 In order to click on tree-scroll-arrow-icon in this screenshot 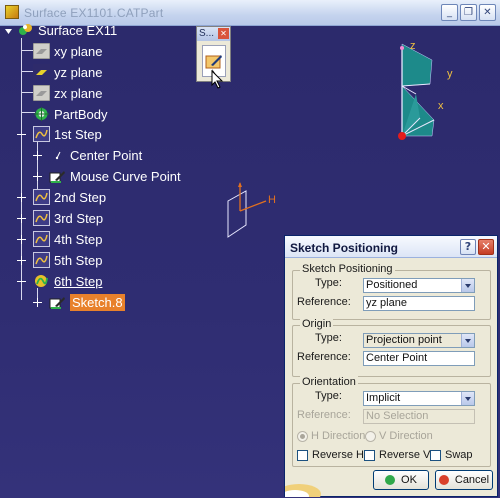, I will do `click(8, 31)`.